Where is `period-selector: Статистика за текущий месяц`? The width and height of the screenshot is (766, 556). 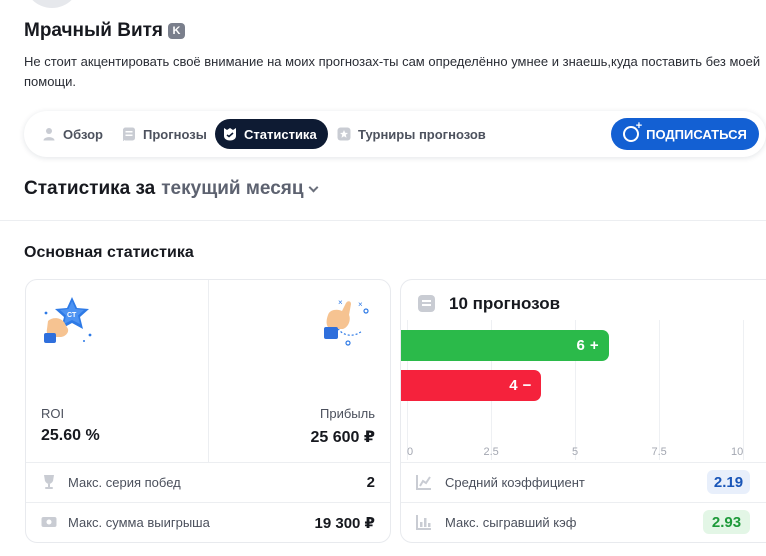 period-selector: Статистика за текущий месяц is located at coordinates (171, 189).